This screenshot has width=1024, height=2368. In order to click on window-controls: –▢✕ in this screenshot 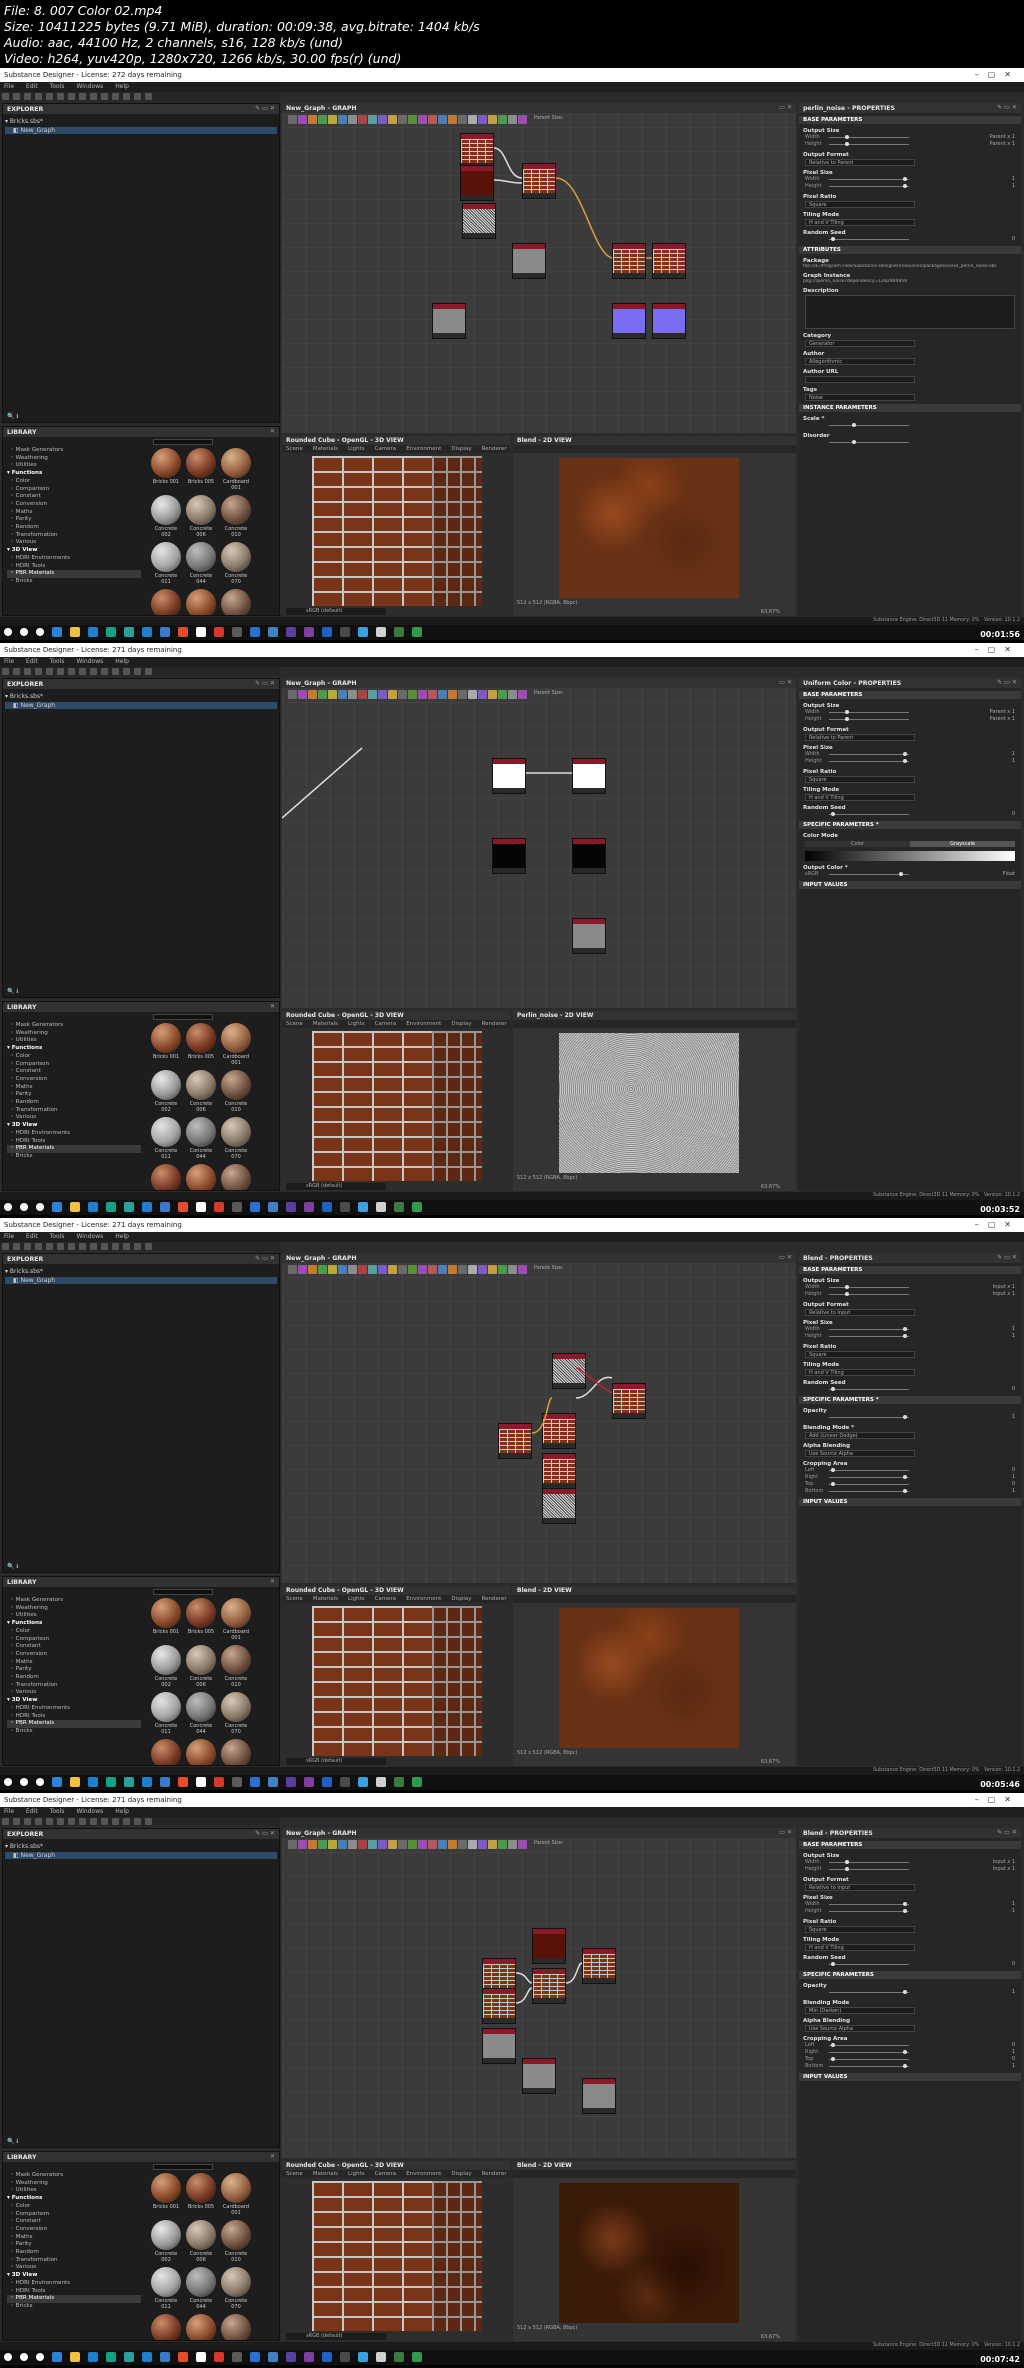, I will do `click(997, 1224)`.